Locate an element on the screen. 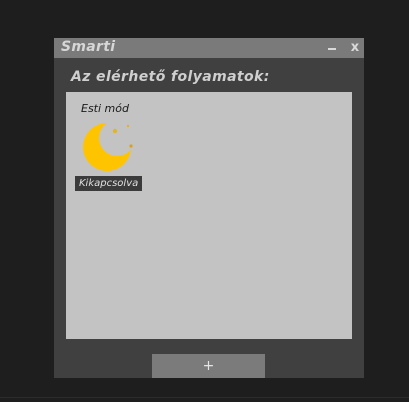 The width and height of the screenshot is (409, 402). process-card-esti-mod: Esti mód Kikapcsolva is located at coordinates (112, 146).